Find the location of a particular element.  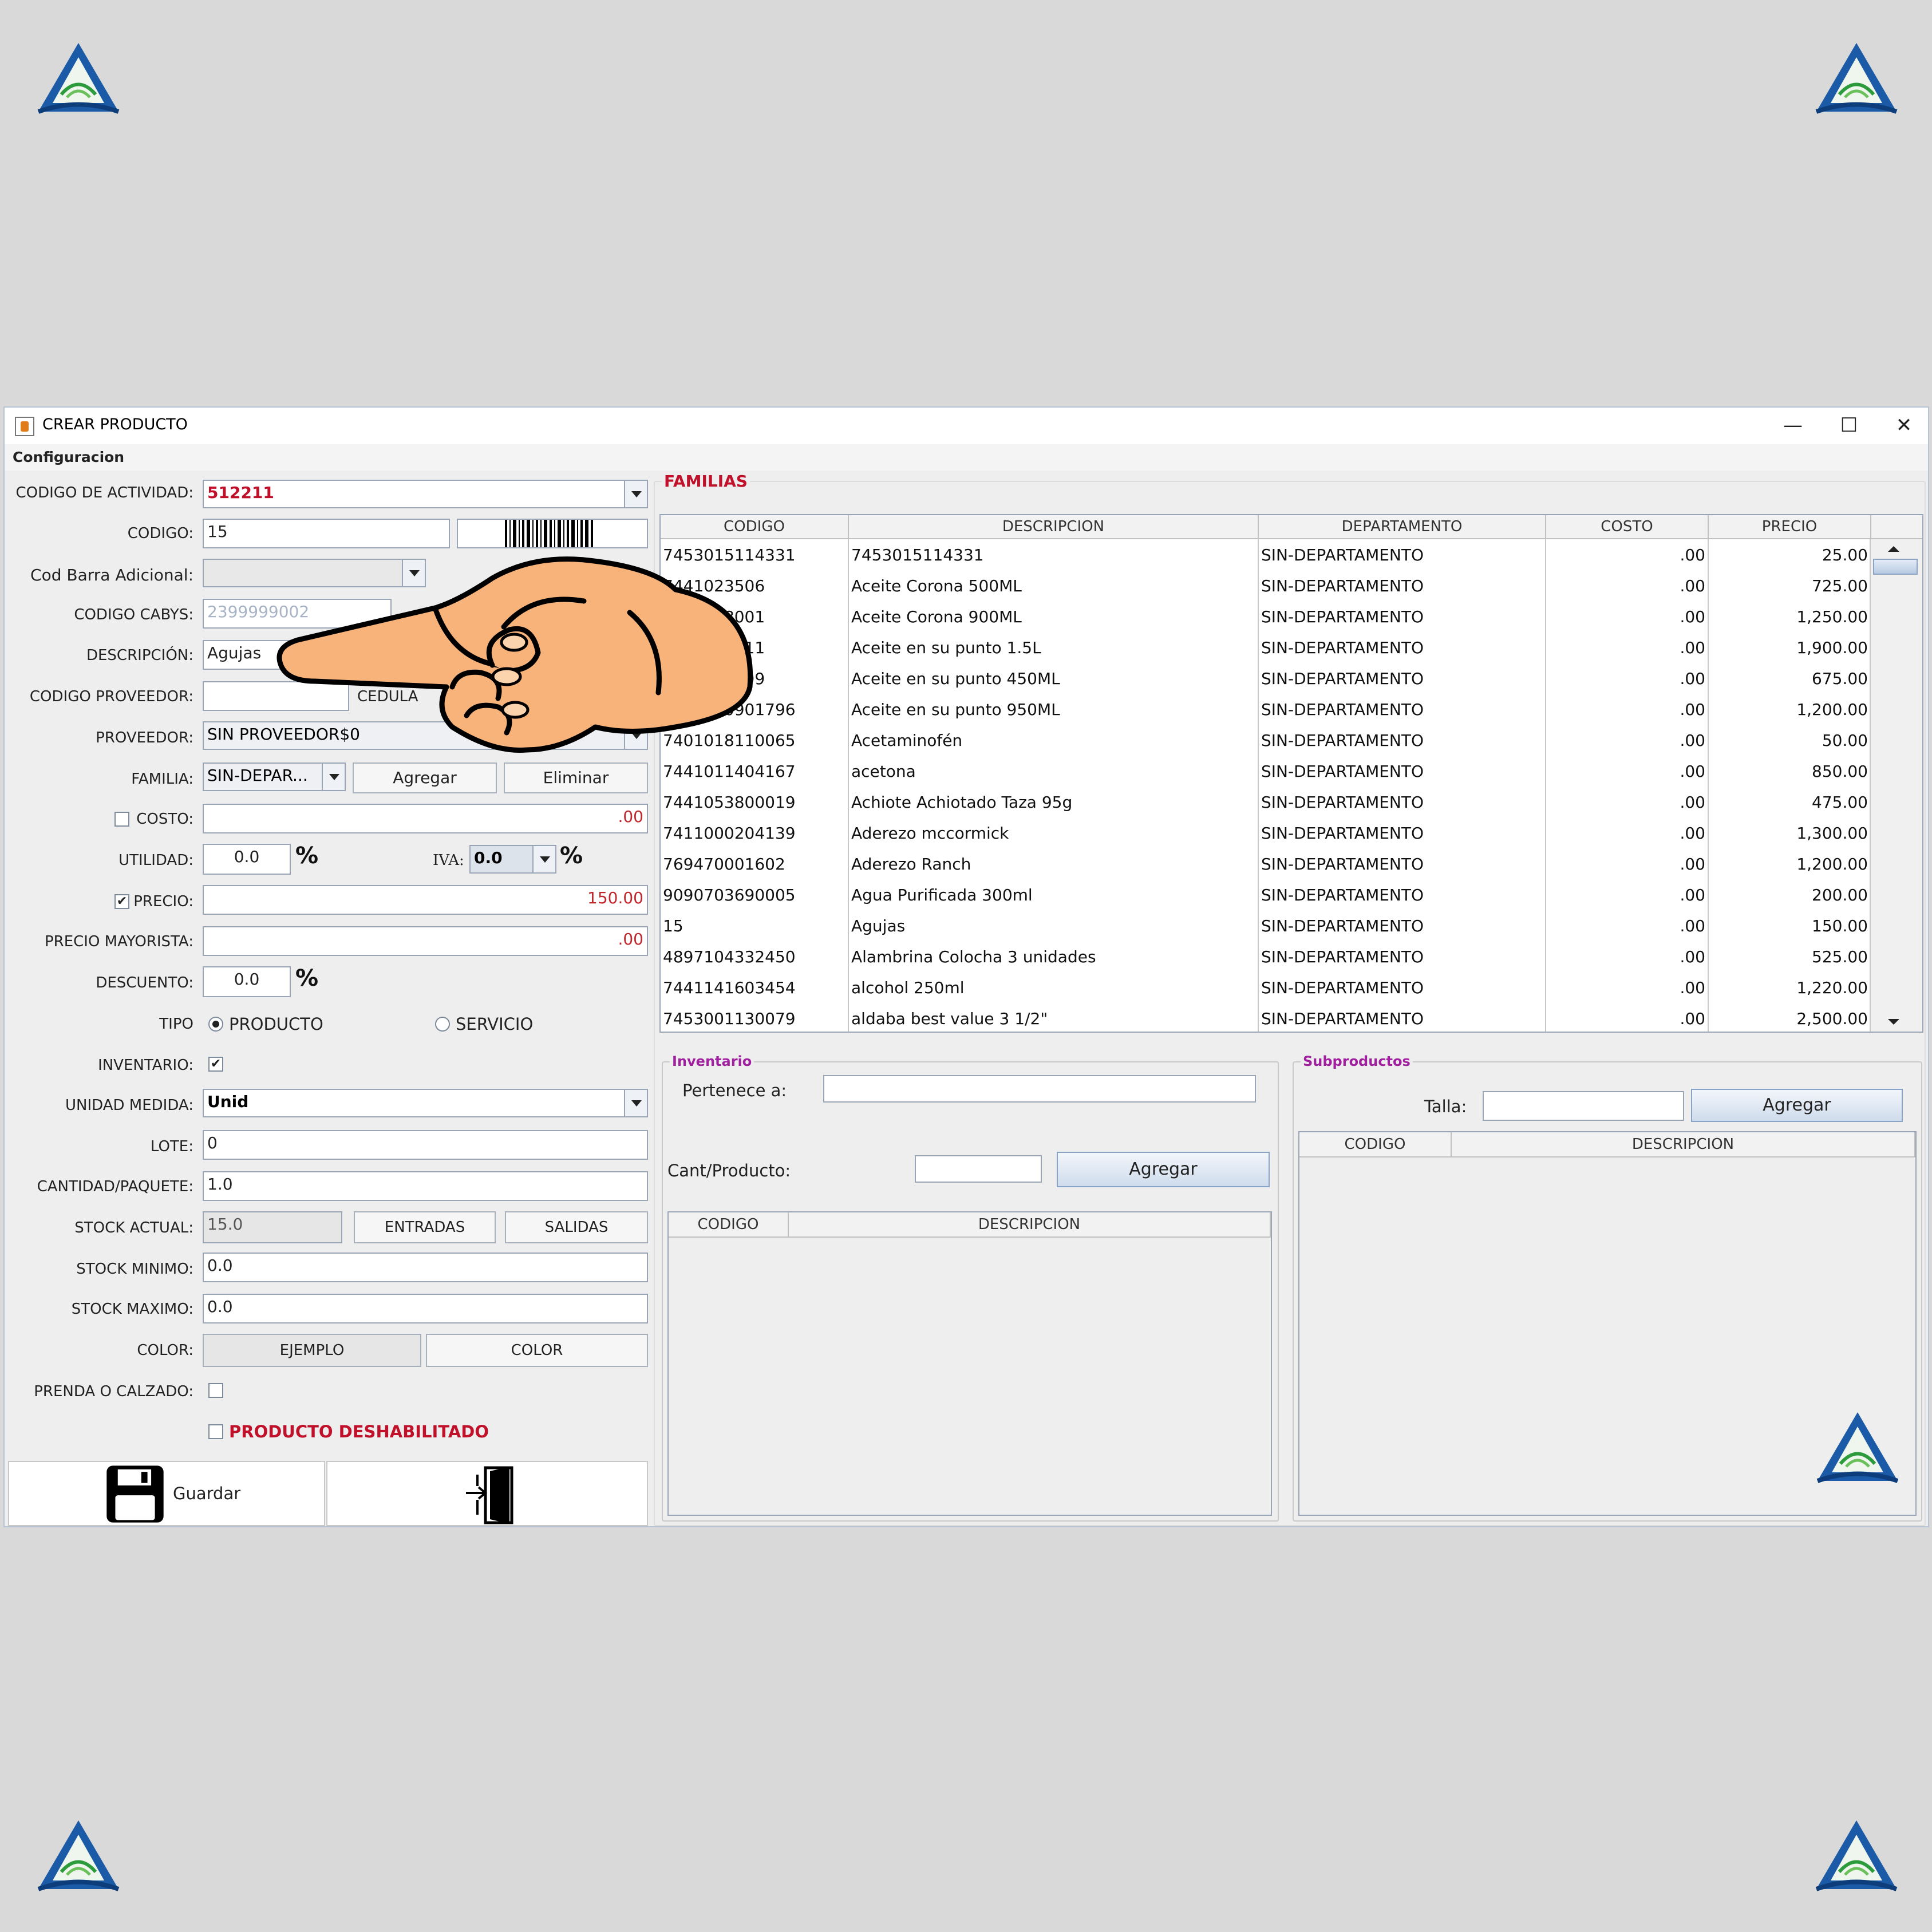

servicio-radio-label: SERVICIO is located at coordinates (494, 1024).